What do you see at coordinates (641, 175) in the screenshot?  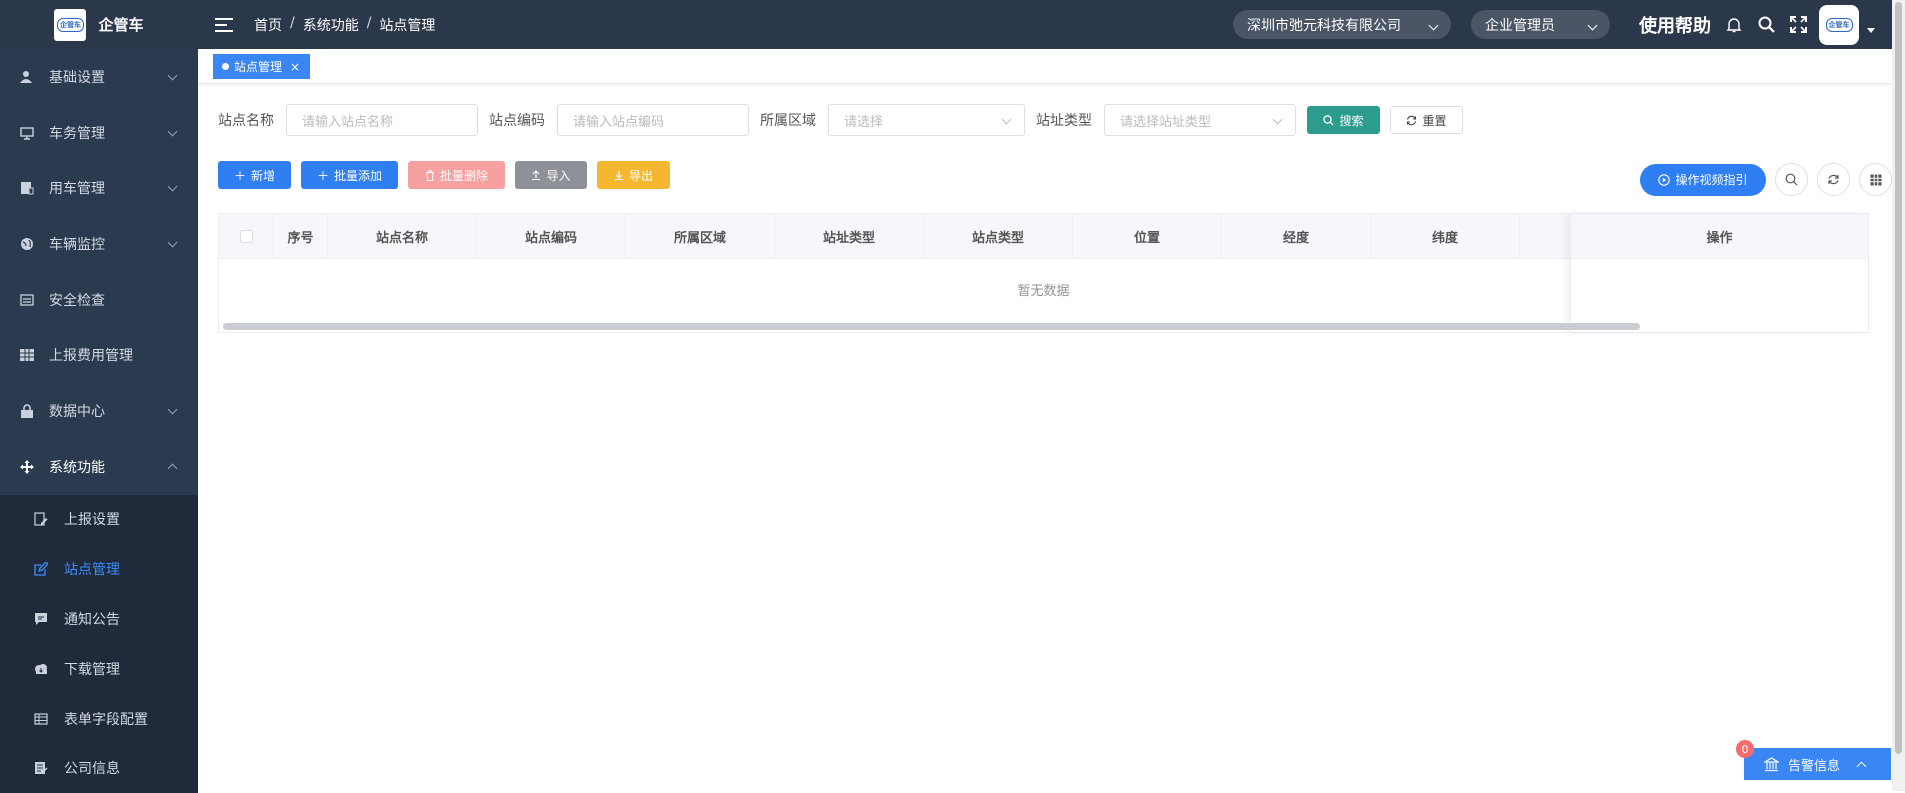 I see `export-button-label: 导出` at bounding box center [641, 175].